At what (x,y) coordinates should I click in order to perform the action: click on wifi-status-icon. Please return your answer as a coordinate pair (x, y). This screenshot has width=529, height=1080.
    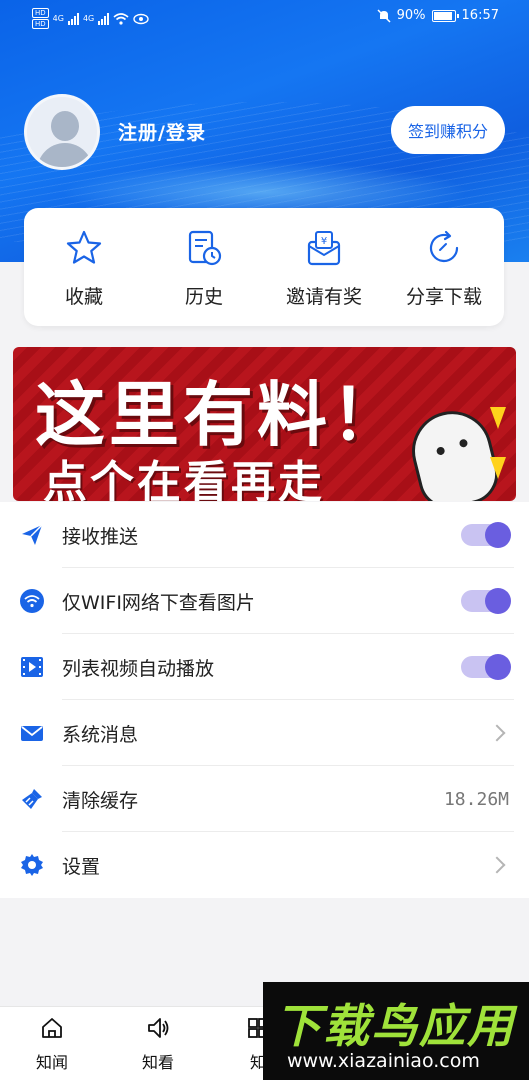
    Looking at the image, I should click on (121, 18).